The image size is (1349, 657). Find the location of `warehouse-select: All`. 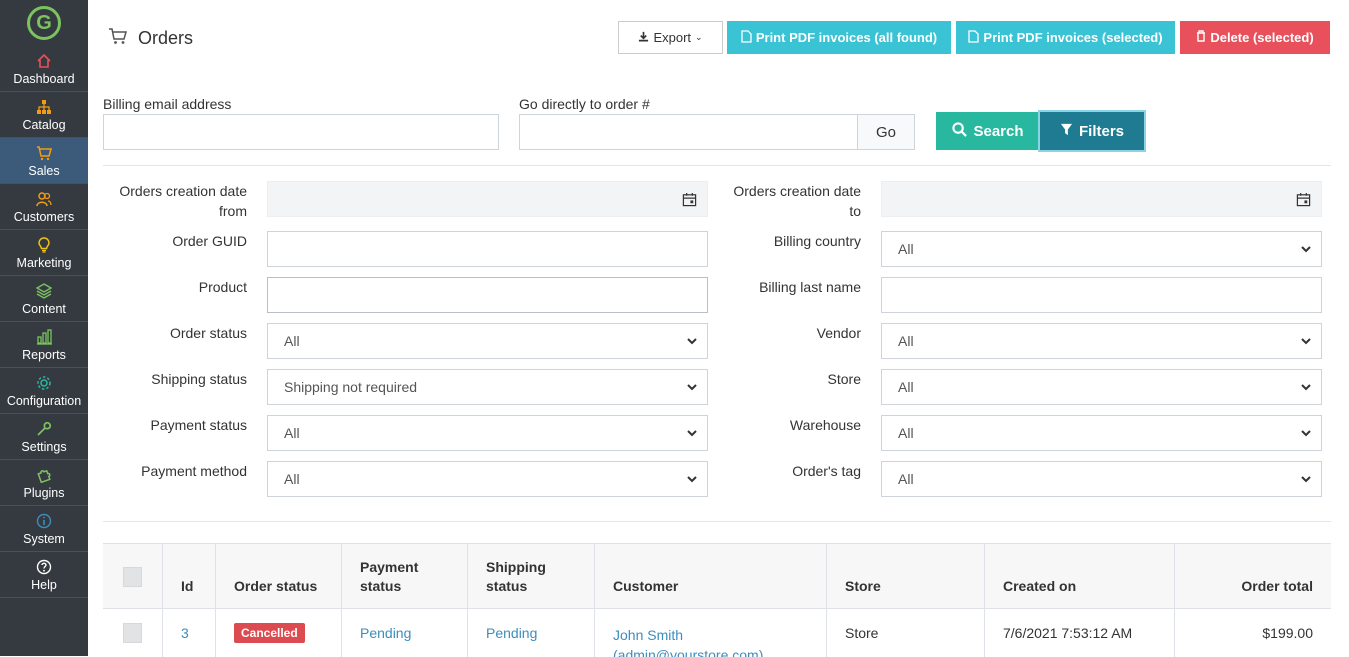

warehouse-select: All is located at coordinates (1101, 433).